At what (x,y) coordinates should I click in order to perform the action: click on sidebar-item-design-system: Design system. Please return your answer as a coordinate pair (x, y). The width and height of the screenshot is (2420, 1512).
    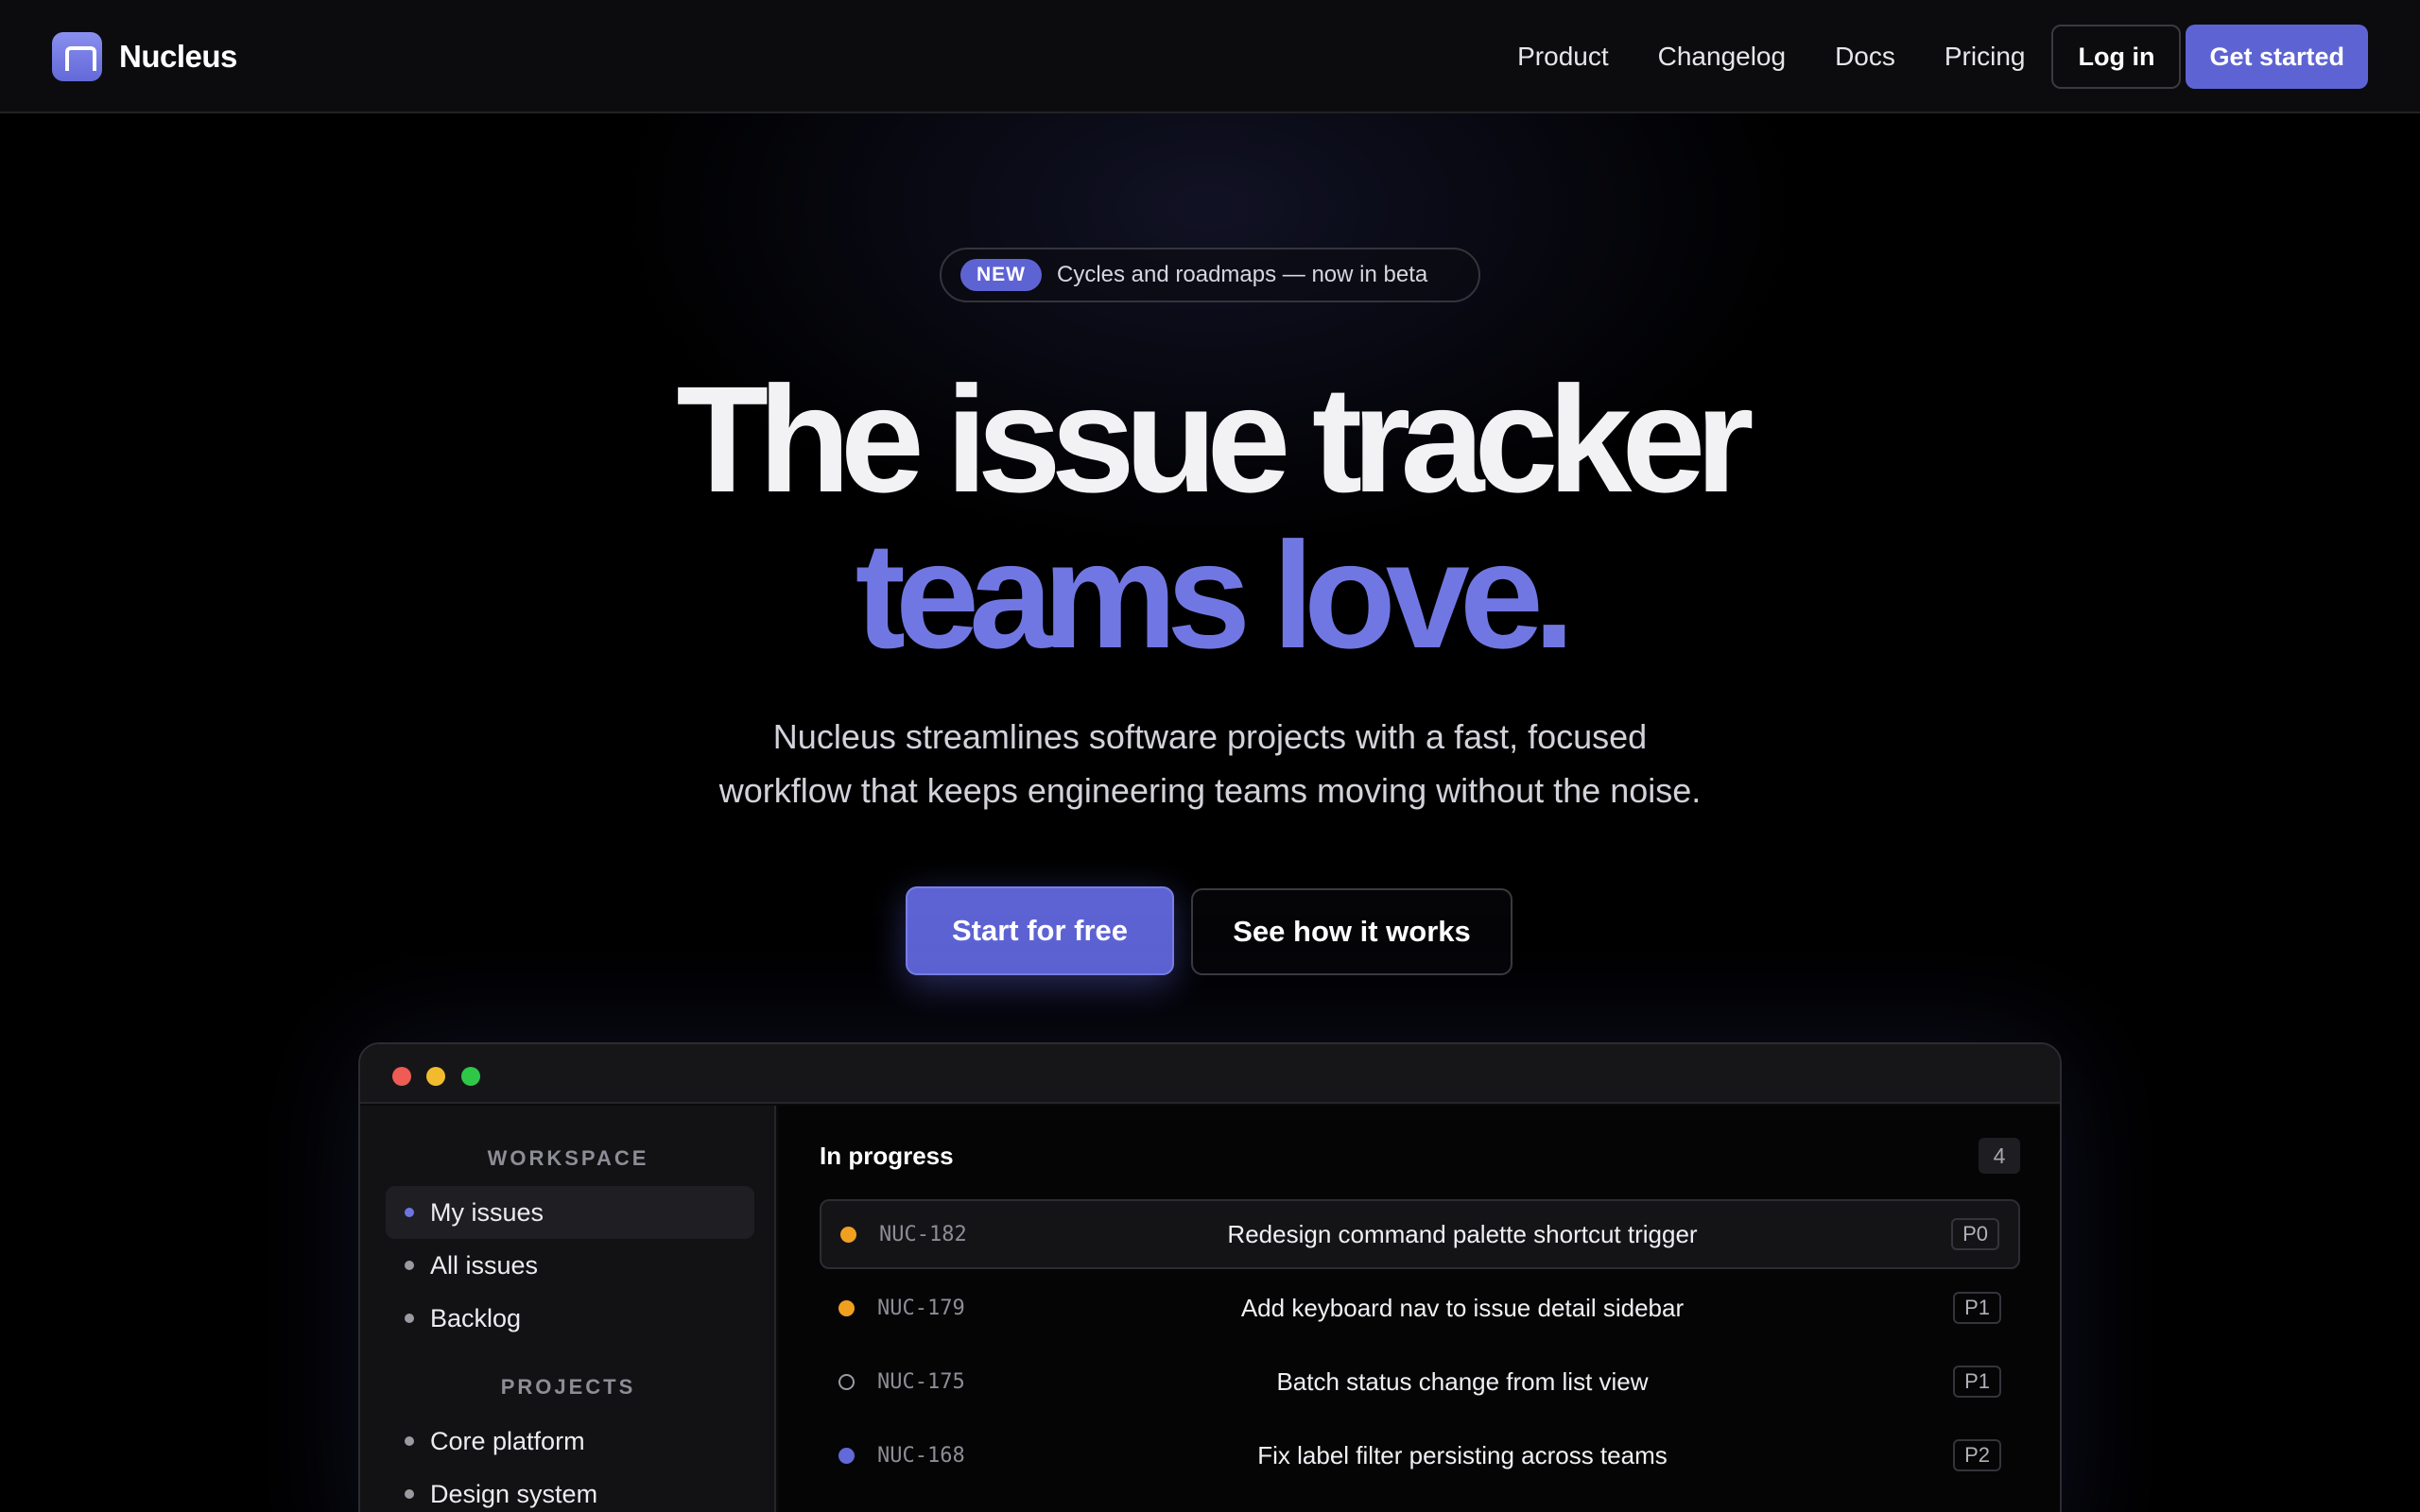
    Looking at the image, I should click on (570, 1490).